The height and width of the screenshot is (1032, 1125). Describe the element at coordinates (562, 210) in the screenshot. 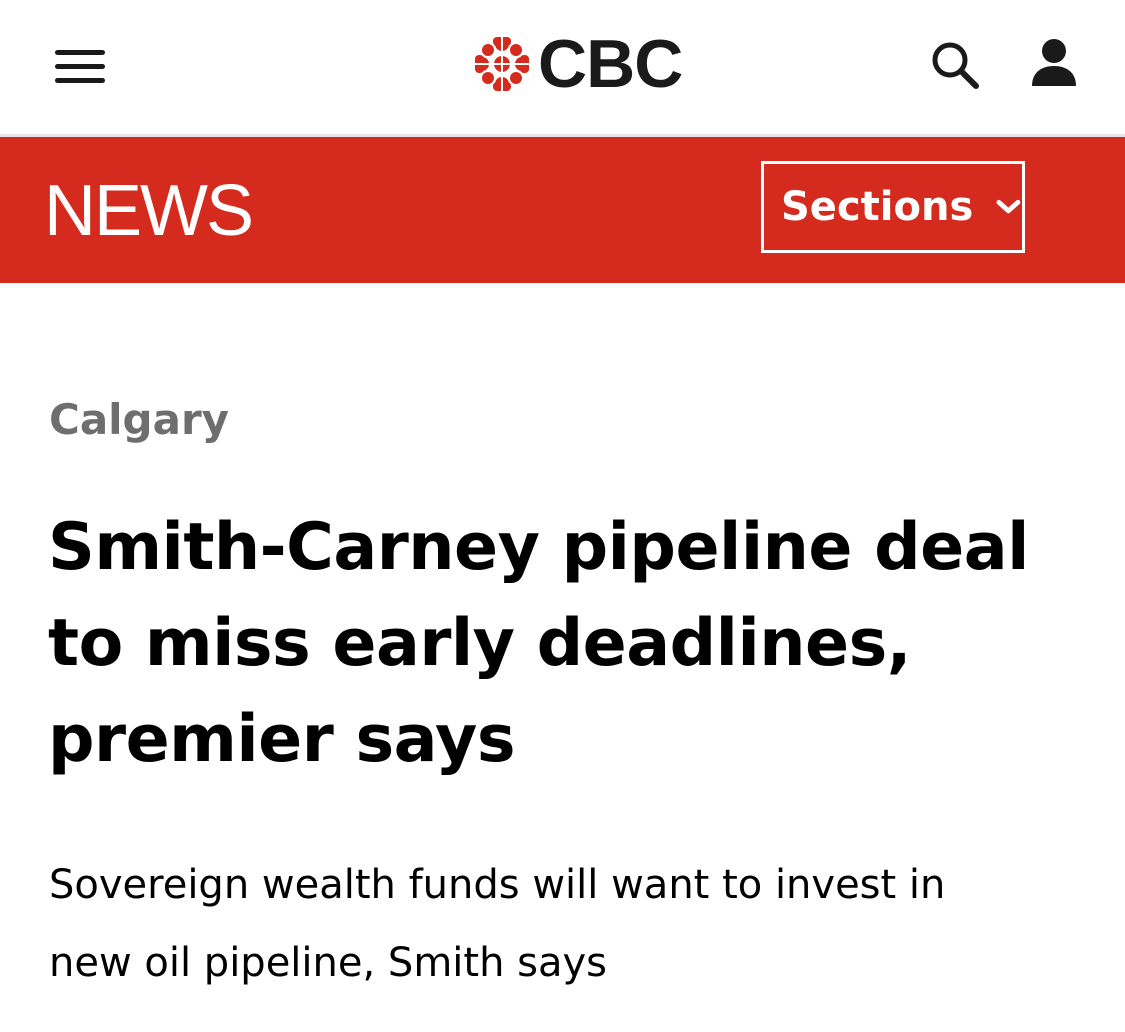

I see `news-section-banner: NEWS Sections` at that location.